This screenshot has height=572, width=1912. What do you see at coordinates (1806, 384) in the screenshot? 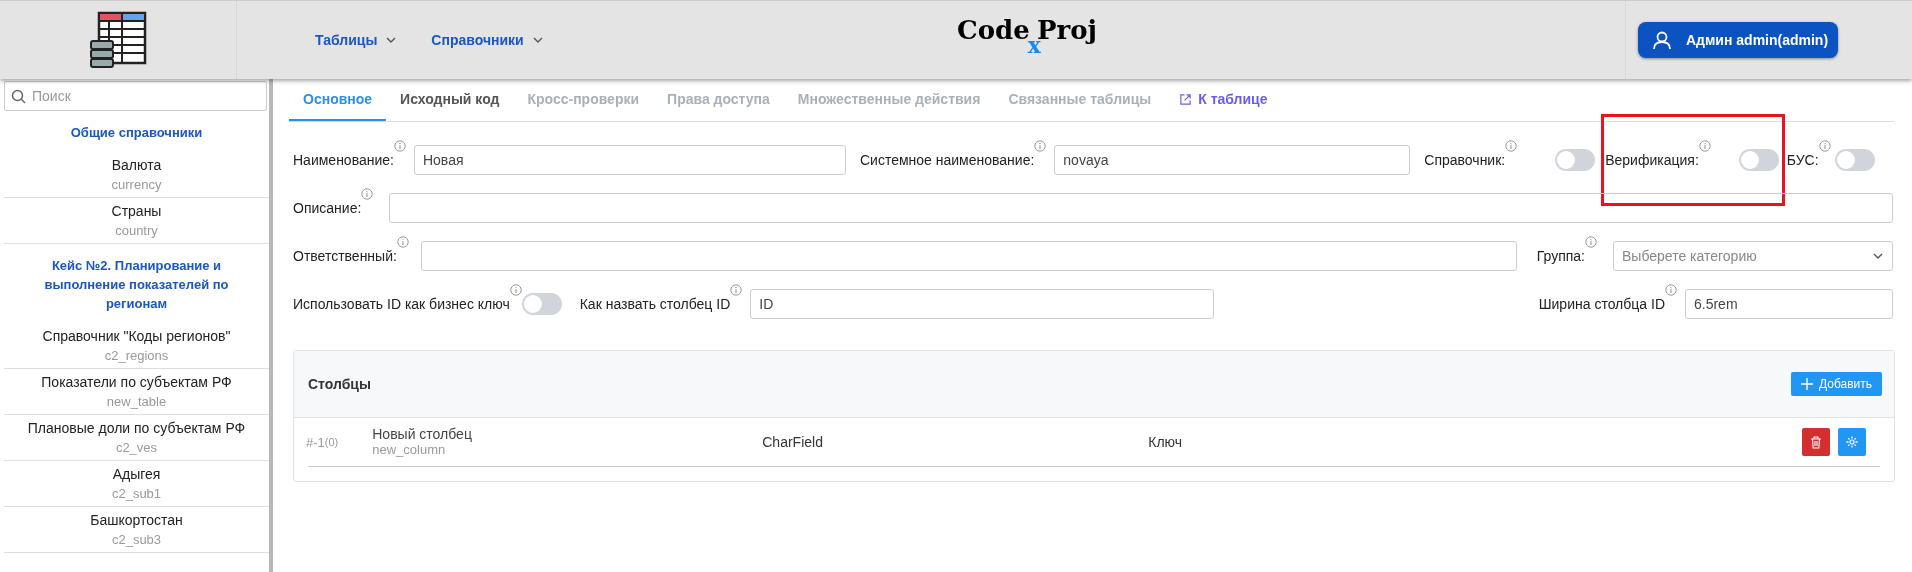
I see `plus-icon` at bounding box center [1806, 384].